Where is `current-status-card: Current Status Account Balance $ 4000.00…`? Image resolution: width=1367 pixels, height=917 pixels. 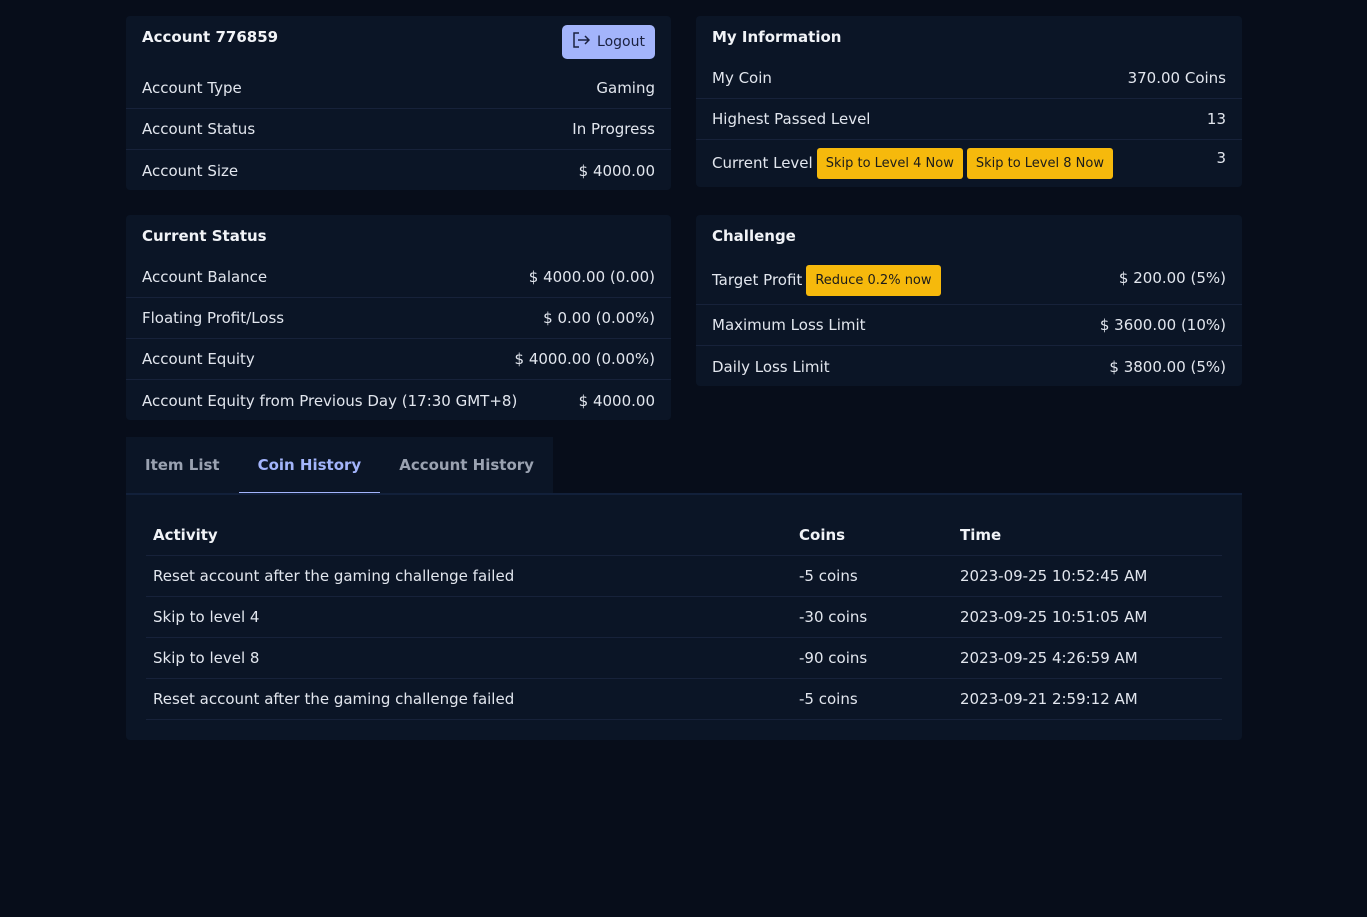
current-status-card: Current Status Account Balance $ 4000.00… is located at coordinates (398, 317).